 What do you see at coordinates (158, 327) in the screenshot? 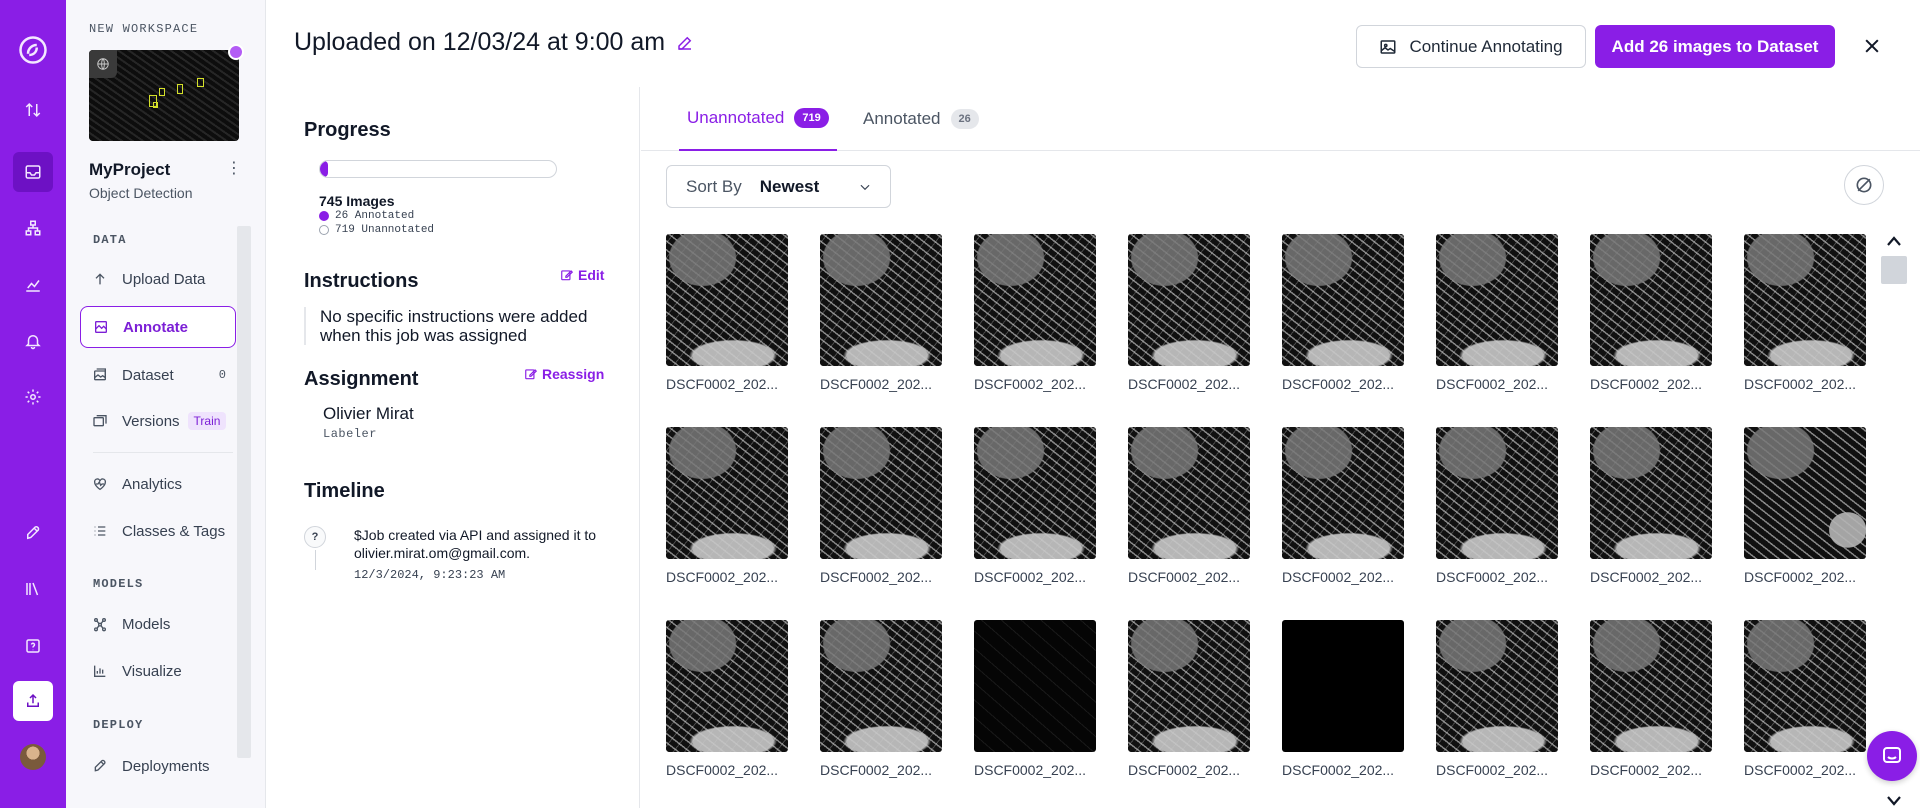
I see `sidebar-item-annotate: Annotate` at bounding box center [158, 327].